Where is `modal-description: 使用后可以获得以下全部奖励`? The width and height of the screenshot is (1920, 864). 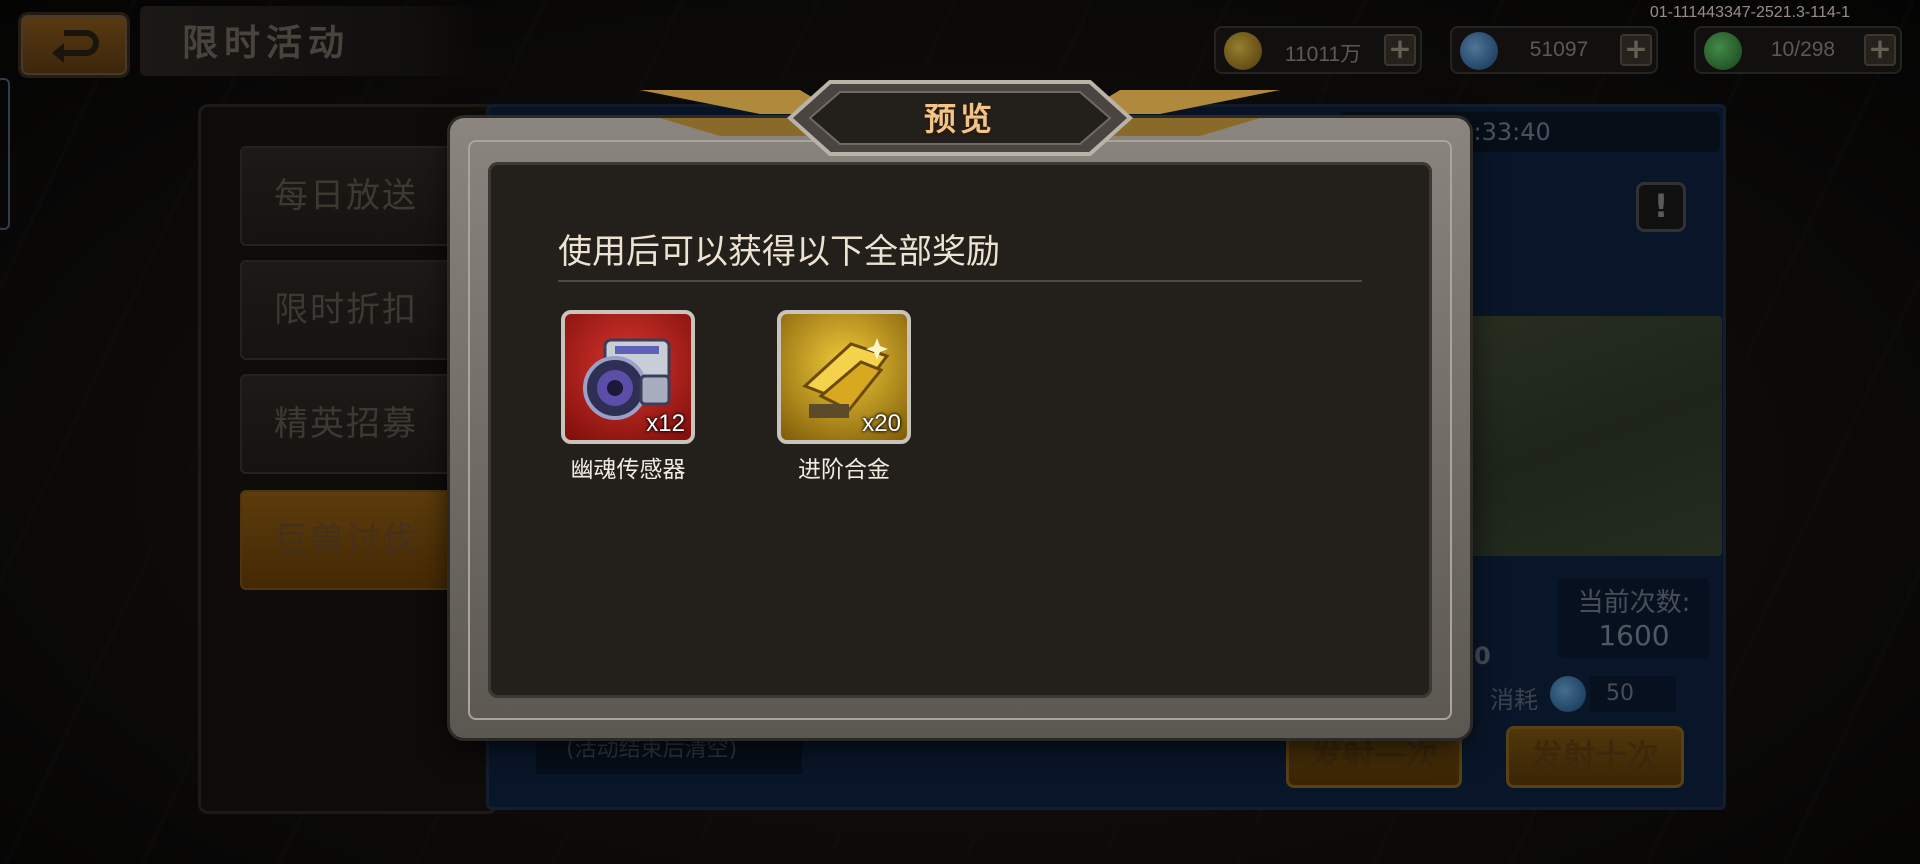
modal-description: 使用后可以获得以下全部奖励 is located at coordinates (779, 252).